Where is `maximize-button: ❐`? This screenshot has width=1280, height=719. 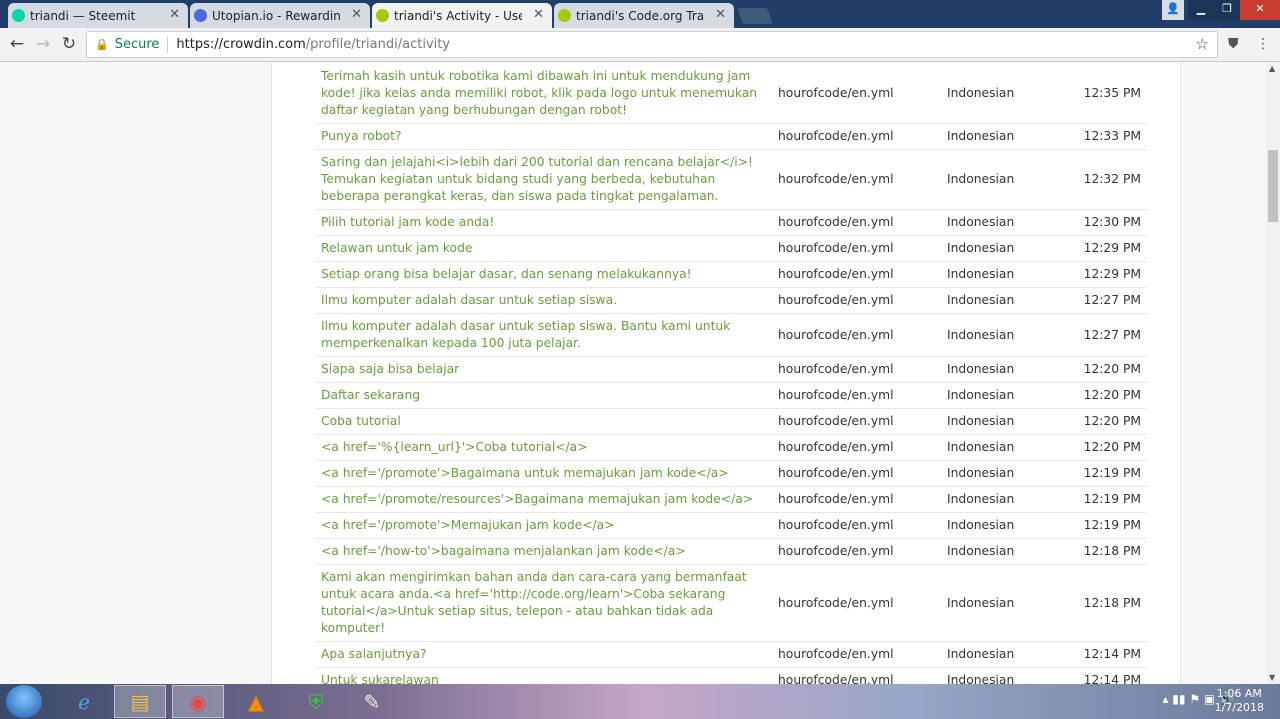 maximize-button: ❐ is located at coordinates (1227, 10).